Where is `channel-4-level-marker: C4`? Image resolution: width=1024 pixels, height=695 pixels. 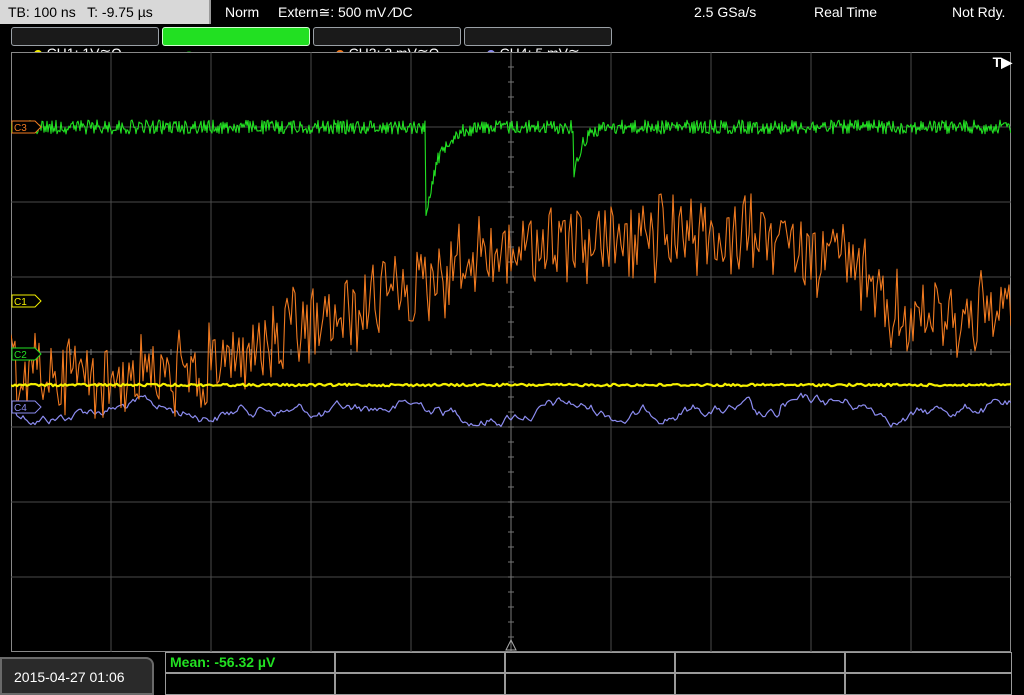 channel-4-level-marker: C4 is located at coordinates (26, 407).